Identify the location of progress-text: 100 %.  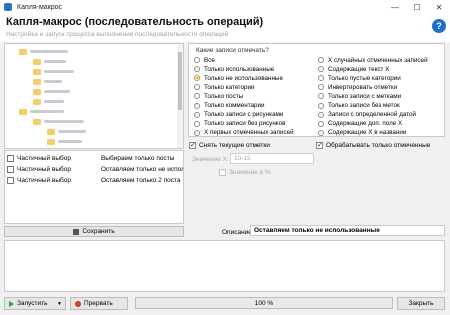
(264, 303).